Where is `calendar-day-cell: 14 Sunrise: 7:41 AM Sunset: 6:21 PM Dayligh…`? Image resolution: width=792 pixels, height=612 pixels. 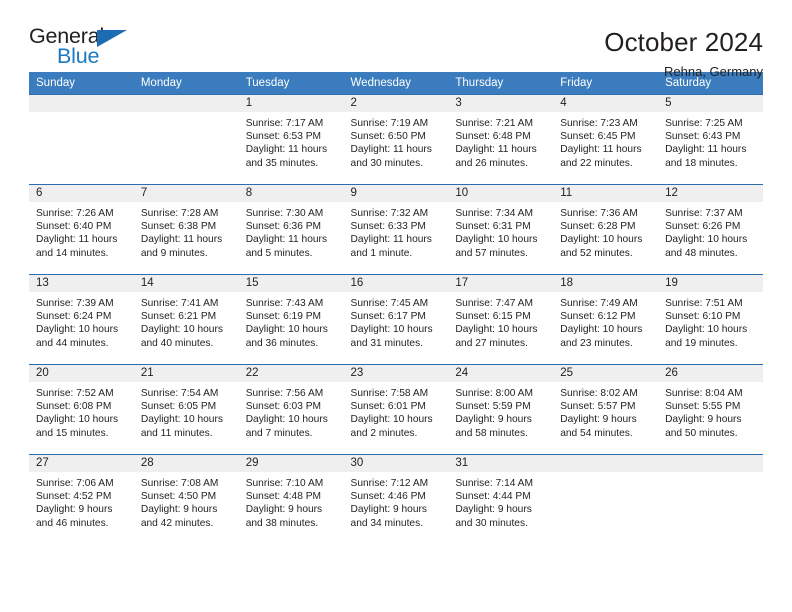
calendar-day-cell: 14 Sunrise: 7:41 AM Sunset: 6:21 PM Dayligh… is located at coordinates (186, 319).